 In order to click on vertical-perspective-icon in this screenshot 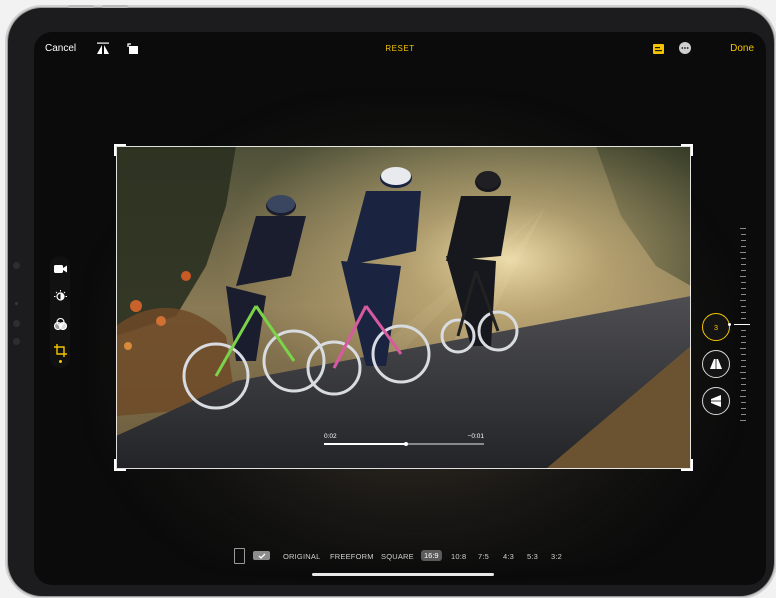, I will do `click(716, 364)`.